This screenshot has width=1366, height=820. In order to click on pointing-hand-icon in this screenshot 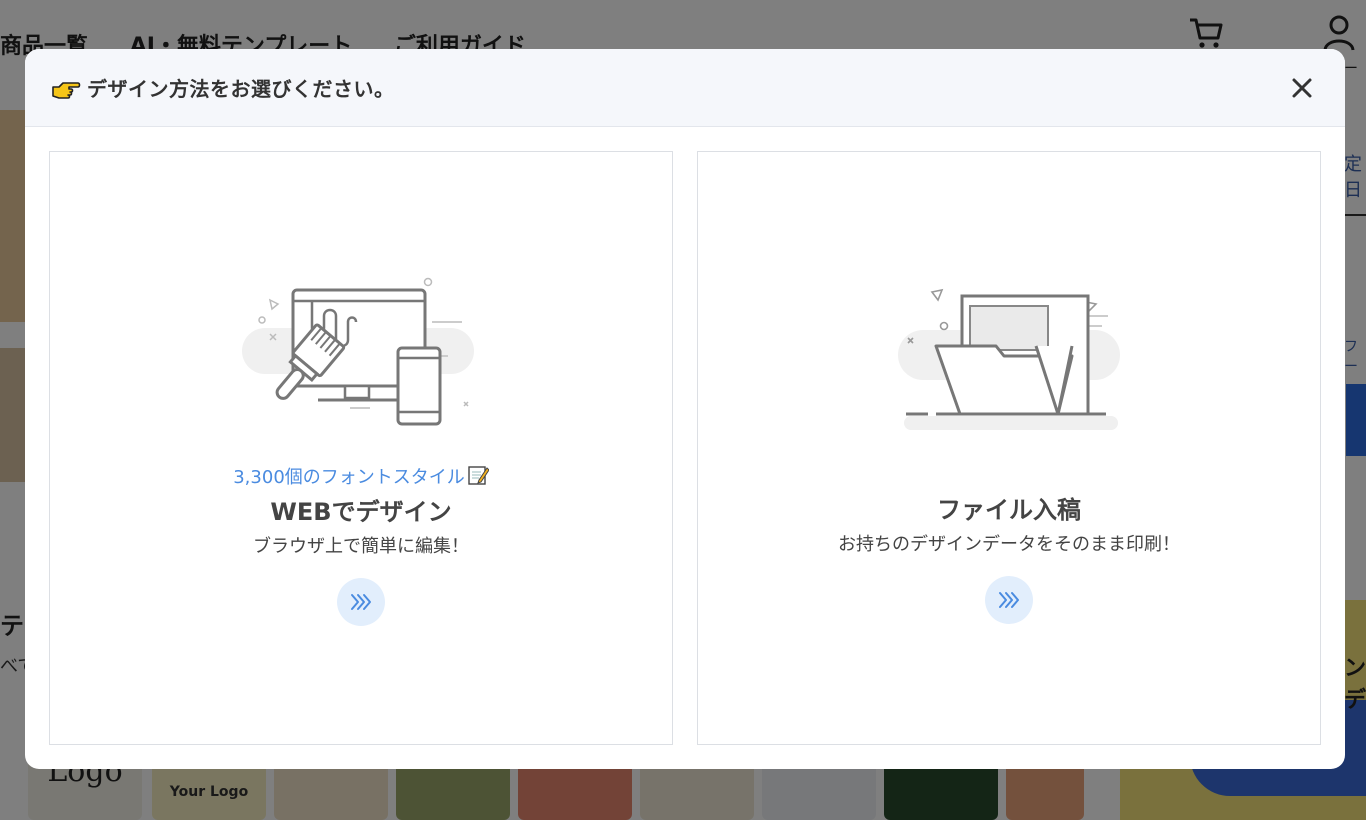, I will do `click(66, 90)`.